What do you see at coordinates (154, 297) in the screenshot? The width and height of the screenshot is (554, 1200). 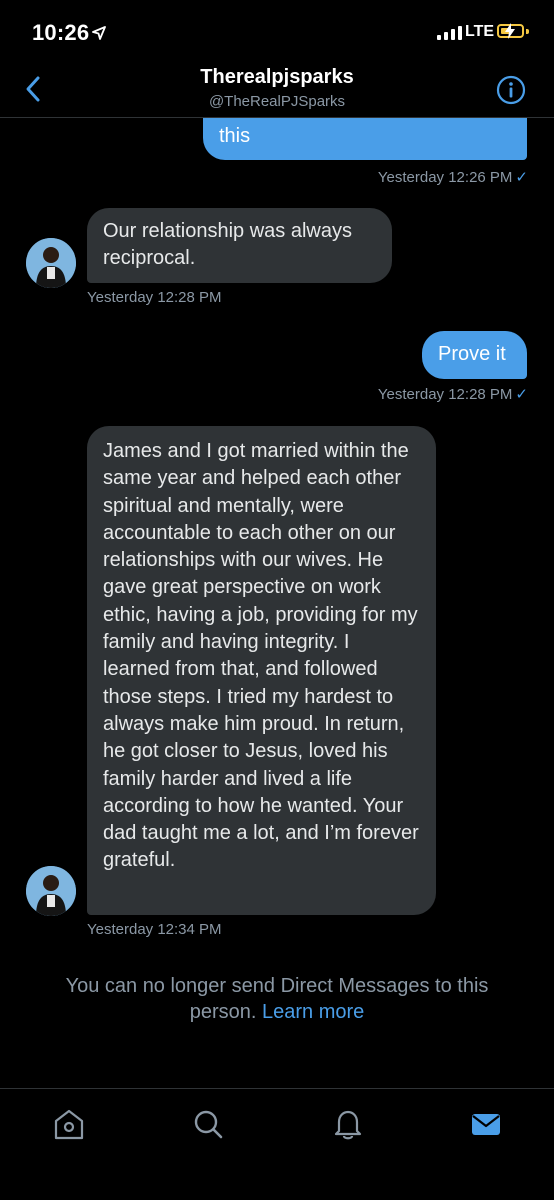 I see `message-timestamp: Yesterday 12:28 PM` at bounding box center [154, 297].